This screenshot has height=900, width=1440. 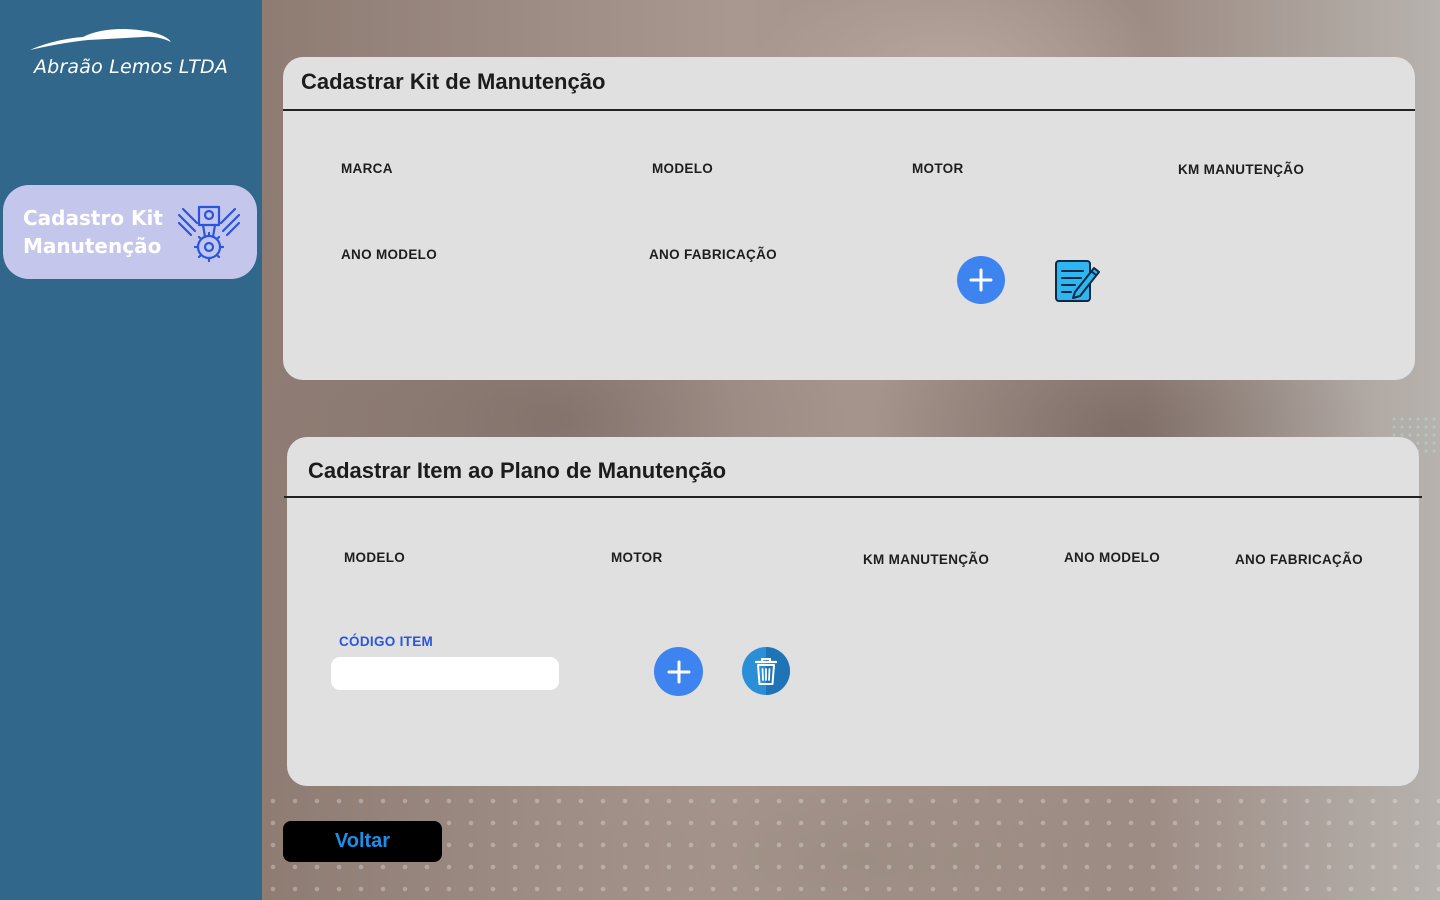 What do you see at coordinates (93, 232) in the screenshot?
I see `sidebar-item-label: Cadastro Kit Manutenção` at bounding box center [93, 232].